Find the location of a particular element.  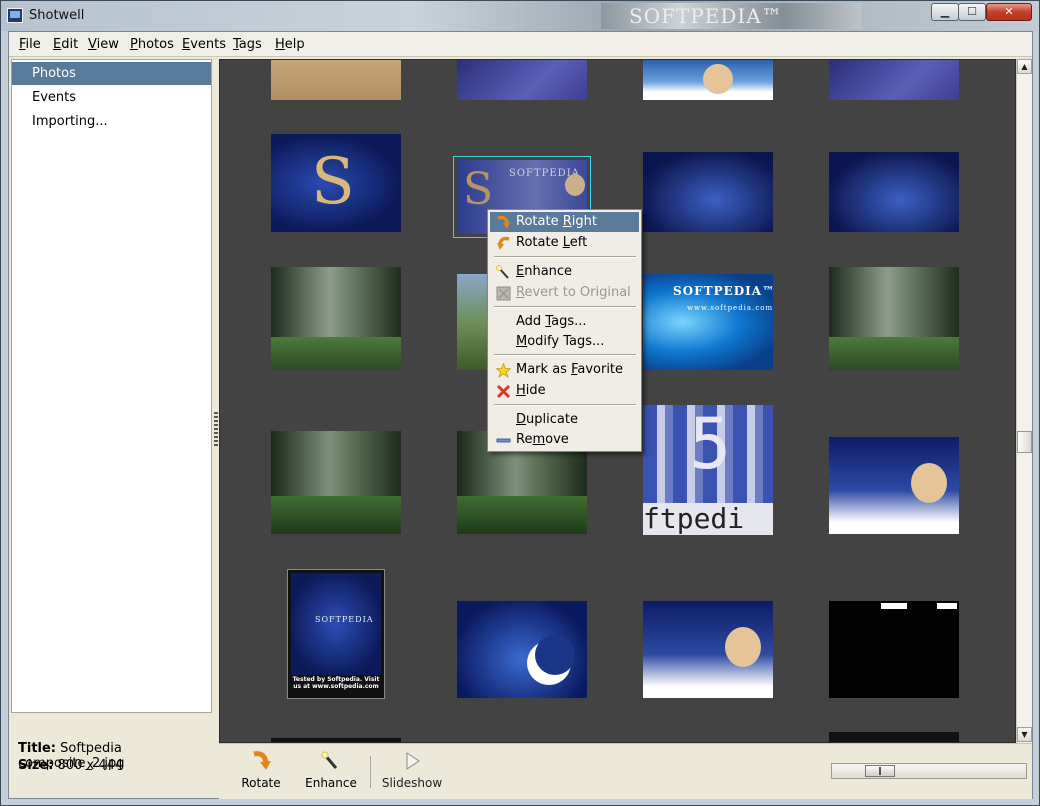

menu-photos: Photos is located at coordinates (152, 44).